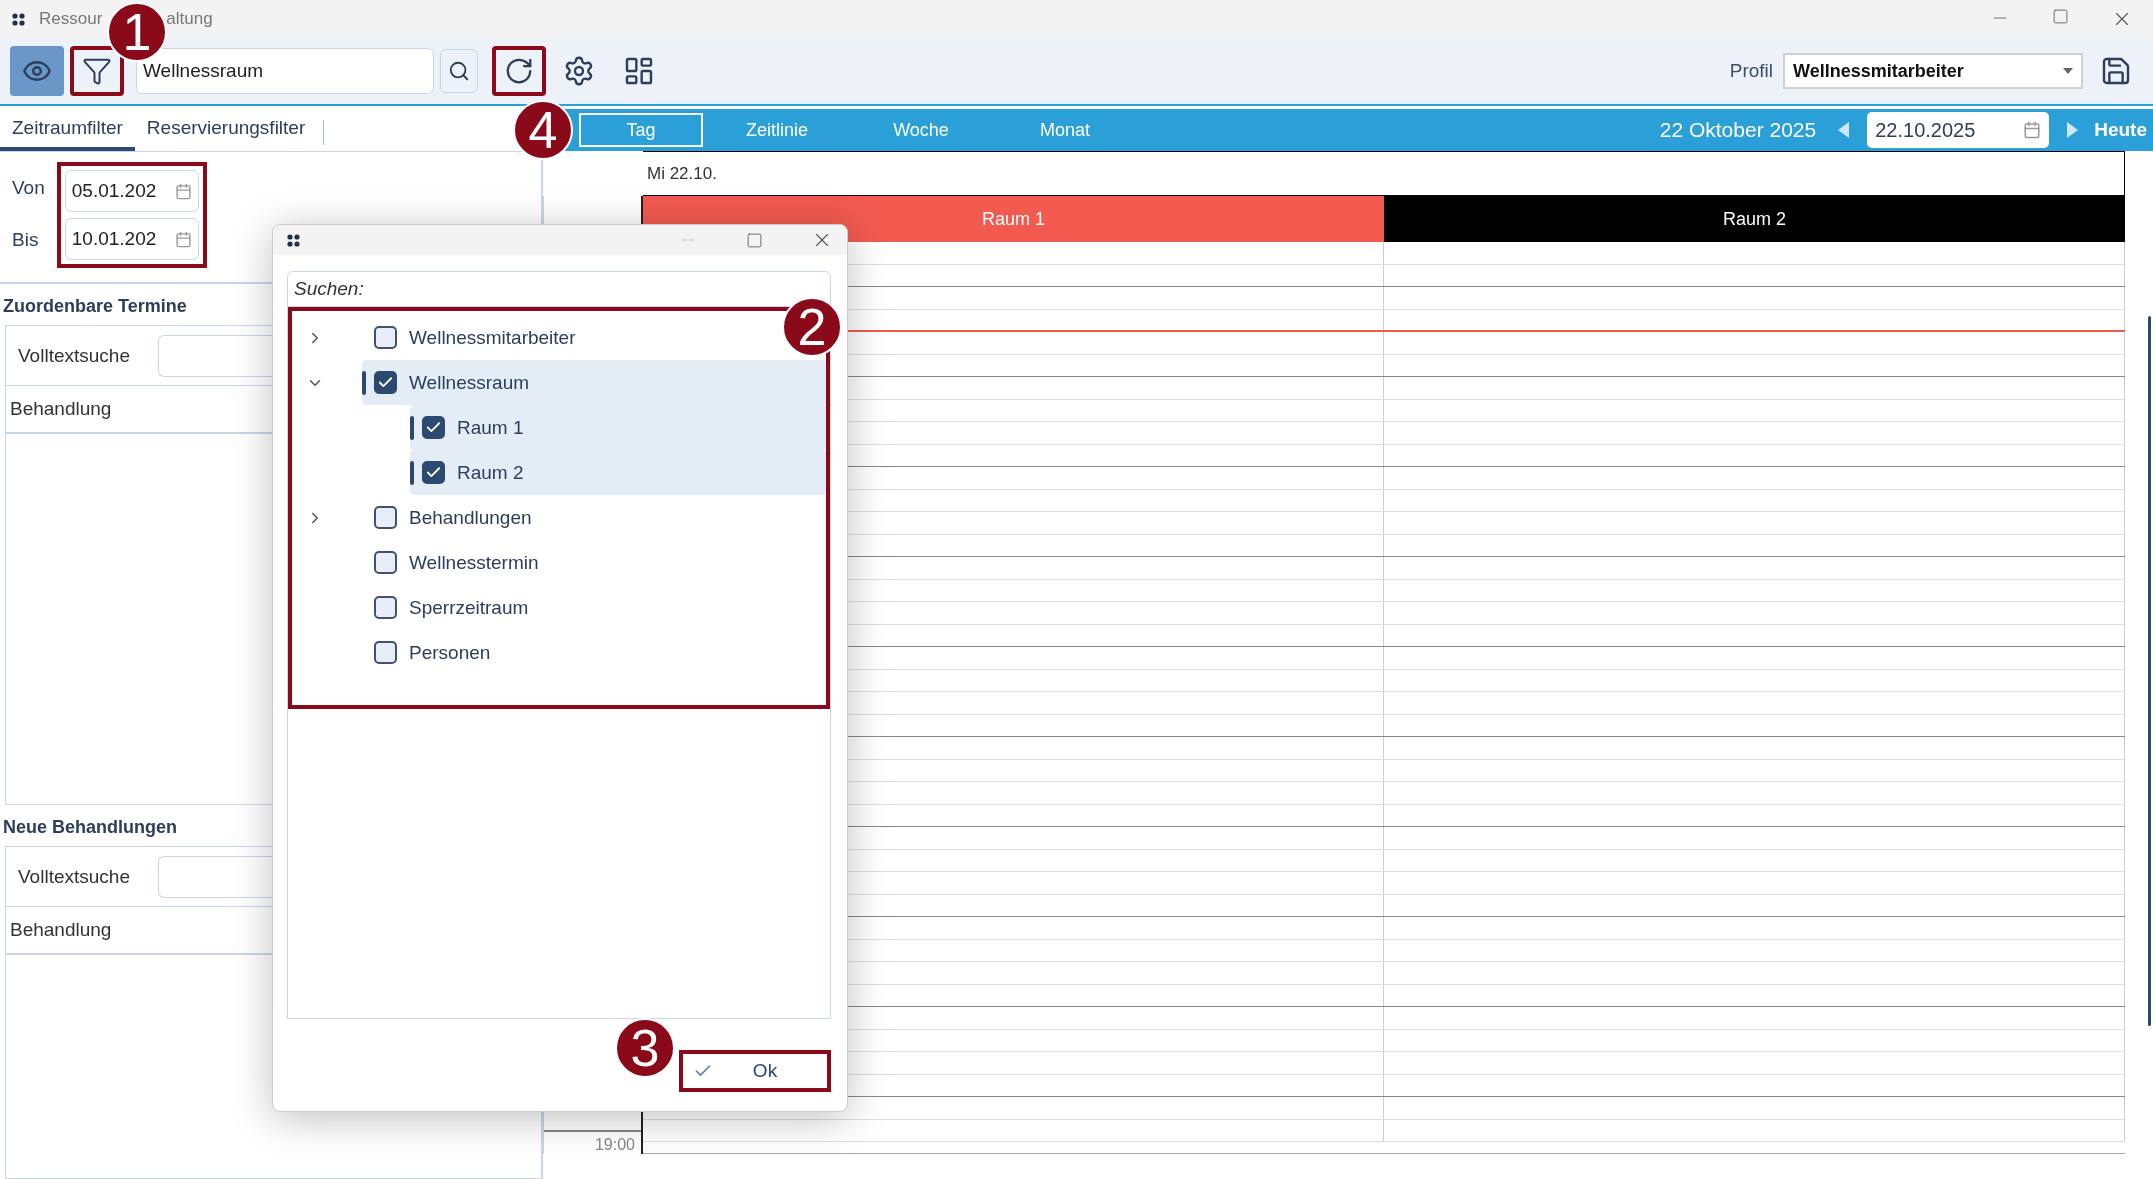 This screenshot has height=1179, width=2153. I want to click on filter-icon, so click(97, 71).